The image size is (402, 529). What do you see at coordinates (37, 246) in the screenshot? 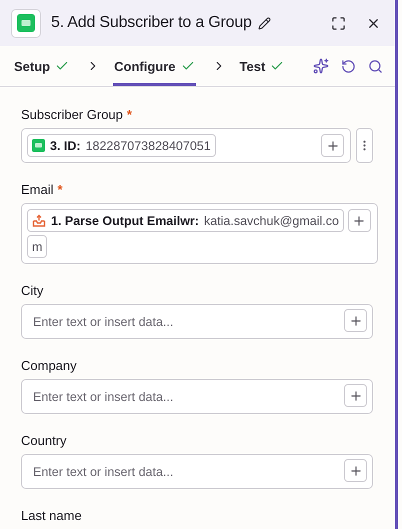
I see `data-token: m` at bounding box center [37, 246].